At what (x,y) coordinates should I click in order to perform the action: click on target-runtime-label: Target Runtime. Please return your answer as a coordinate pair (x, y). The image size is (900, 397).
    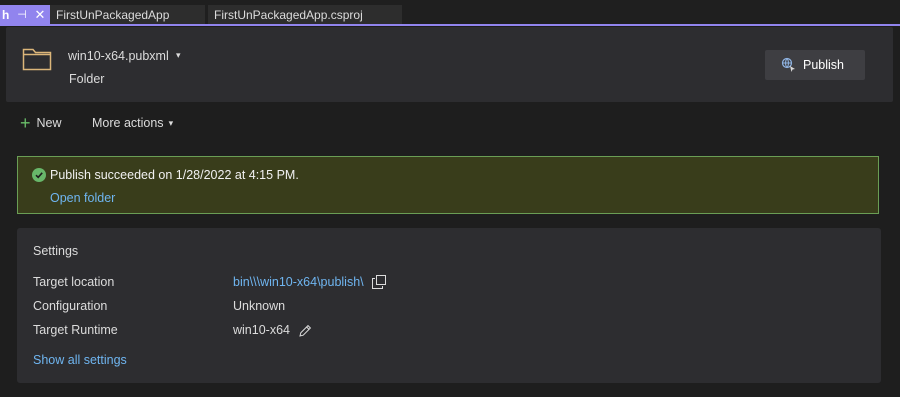
    Looking at the image, I should click on (75, 330).